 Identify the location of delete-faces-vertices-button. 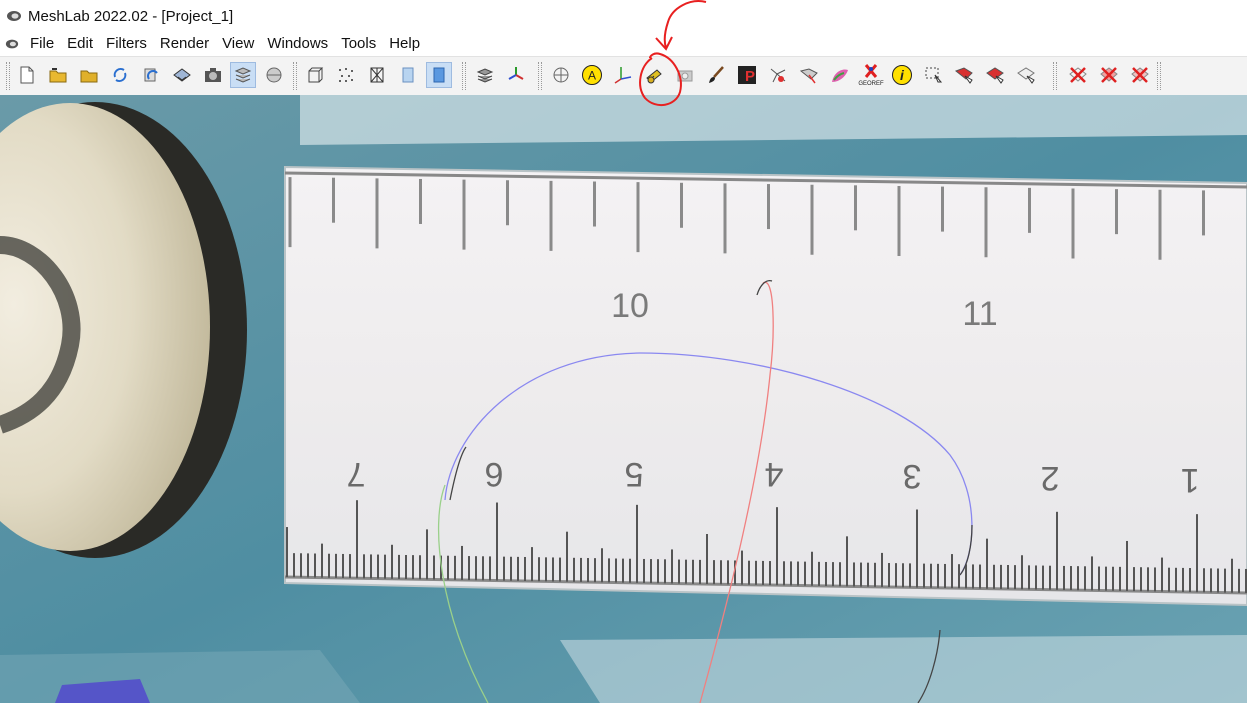
(1140, 75).